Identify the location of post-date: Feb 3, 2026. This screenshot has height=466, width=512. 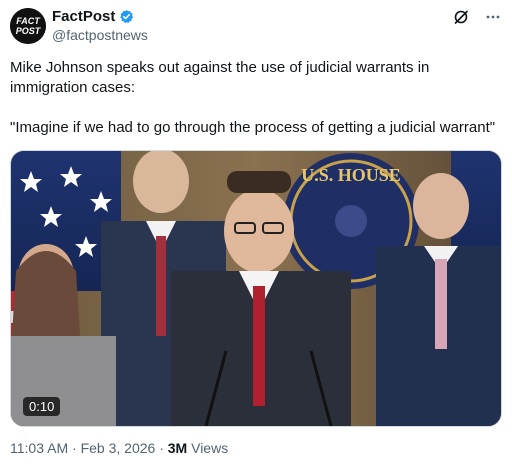
(118, 448).